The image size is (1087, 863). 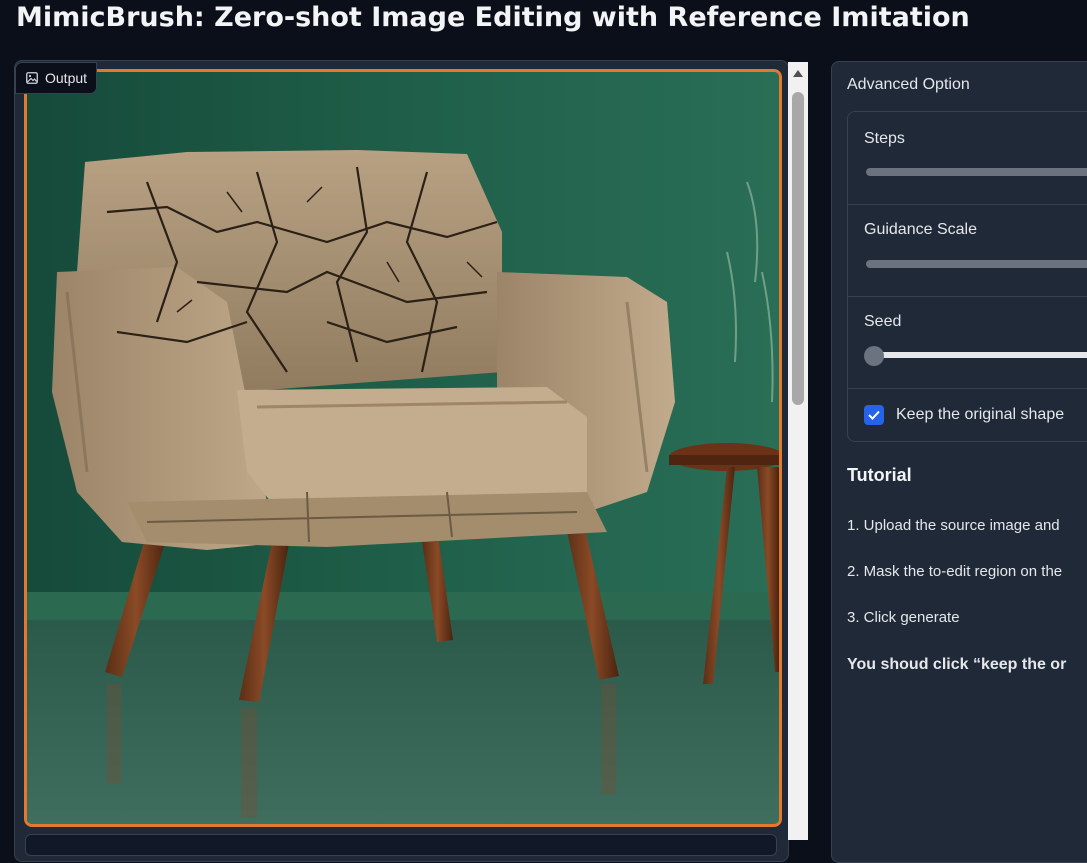 What do you see at coordinates (967, 250) in the screenshot?
I see `guidance-row: Guidance Scale` at bounding box center [967, 250].